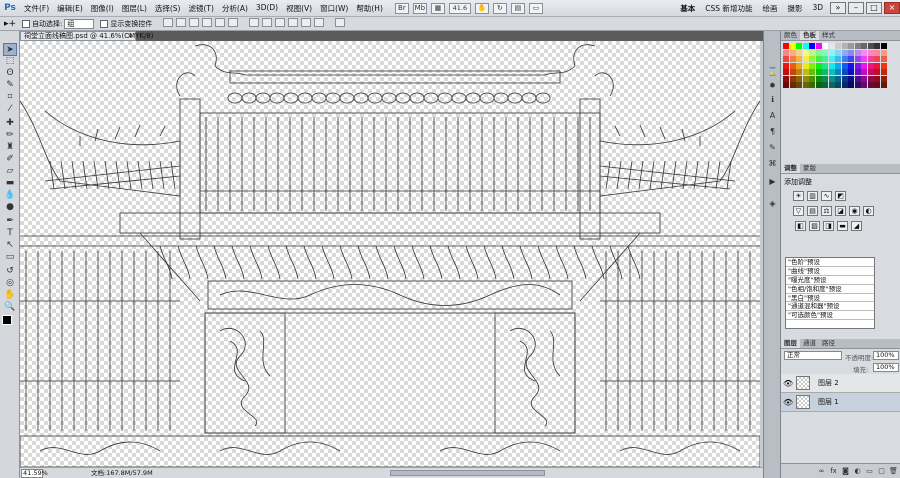  What do you see at coordinates (854, 211) in the screenshot?
I see `photo-filter-icon: ◉` at bounding box center [854, 211].